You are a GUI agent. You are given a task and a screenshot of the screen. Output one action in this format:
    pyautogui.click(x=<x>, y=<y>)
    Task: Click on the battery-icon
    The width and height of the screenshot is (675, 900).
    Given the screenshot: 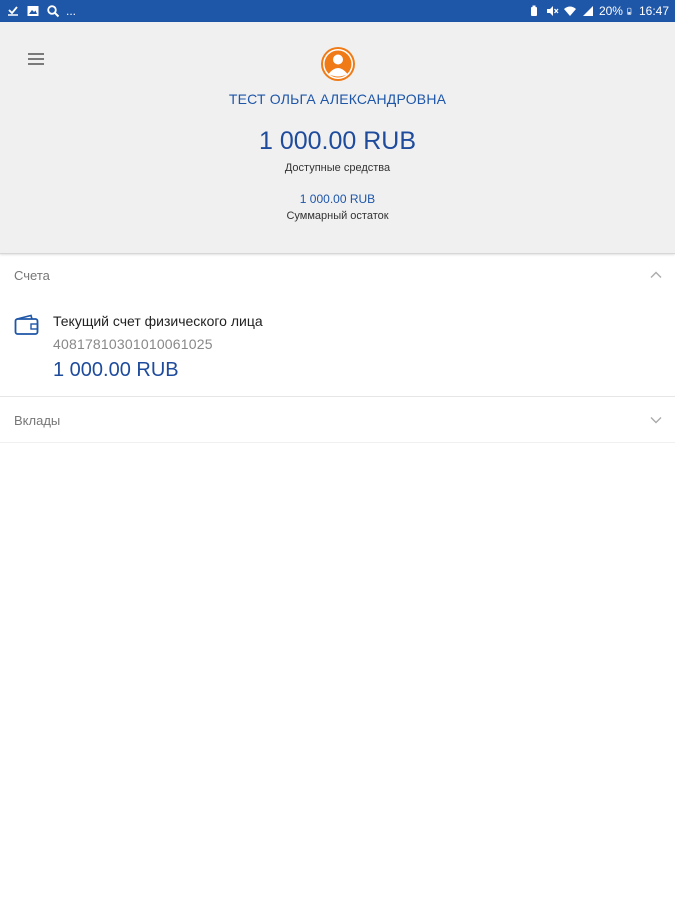 What is the action you would take?
    pyautogui.click(x=629, y=11)
    